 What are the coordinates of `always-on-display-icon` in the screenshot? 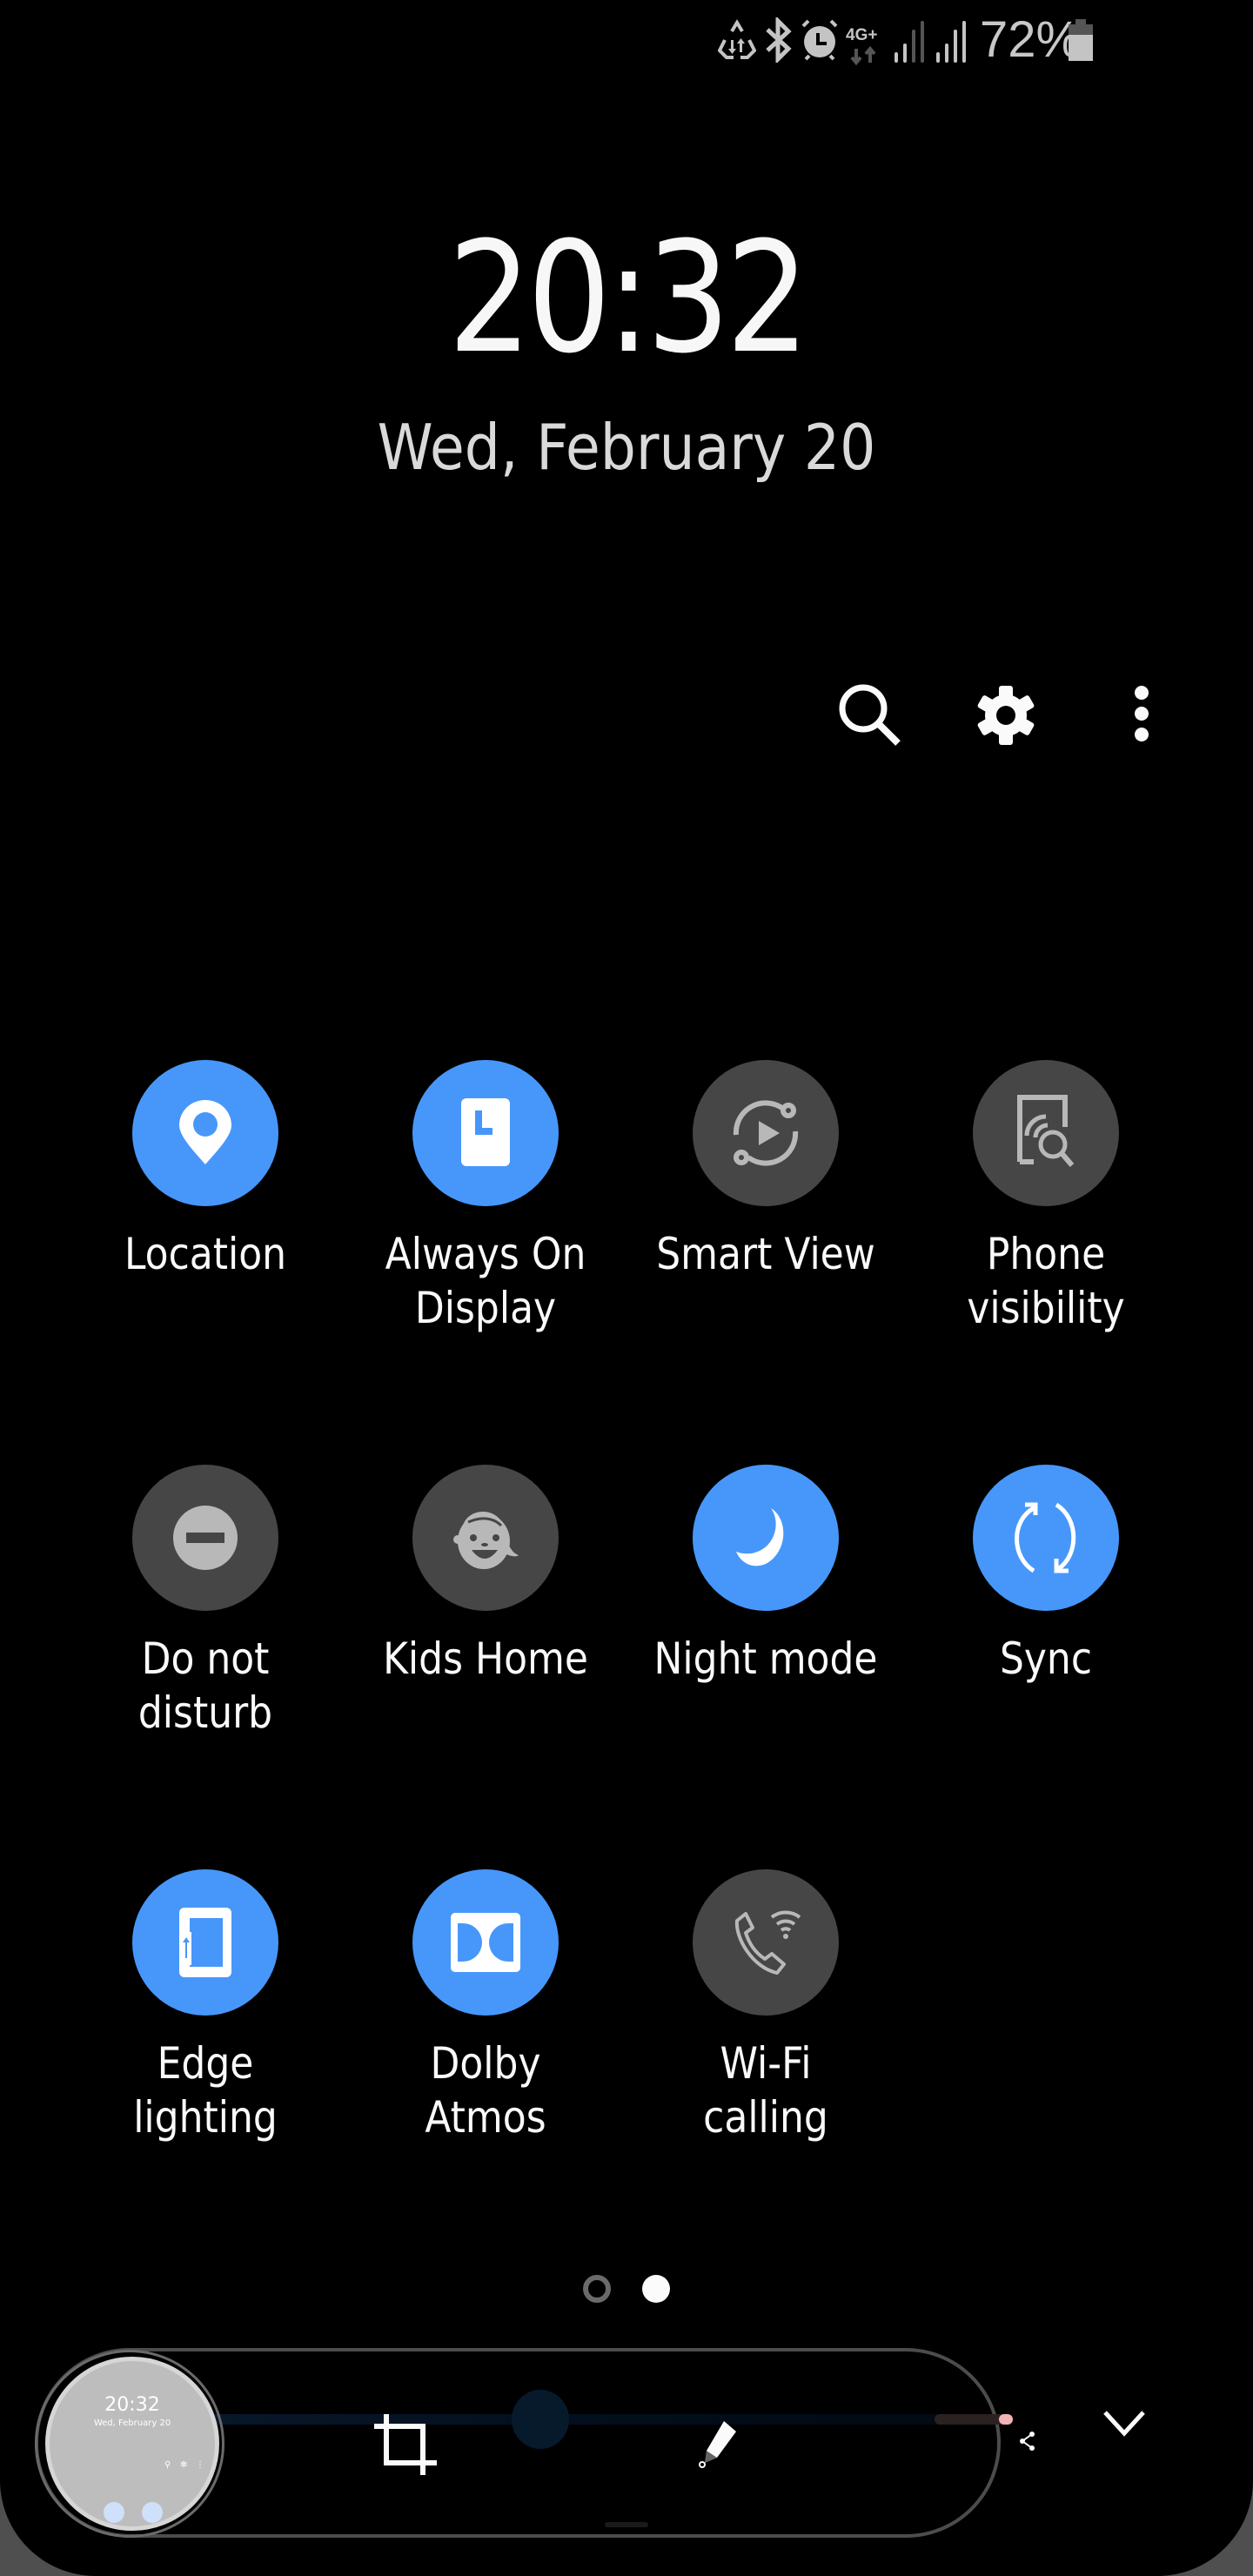 It's located at (485, 1132).